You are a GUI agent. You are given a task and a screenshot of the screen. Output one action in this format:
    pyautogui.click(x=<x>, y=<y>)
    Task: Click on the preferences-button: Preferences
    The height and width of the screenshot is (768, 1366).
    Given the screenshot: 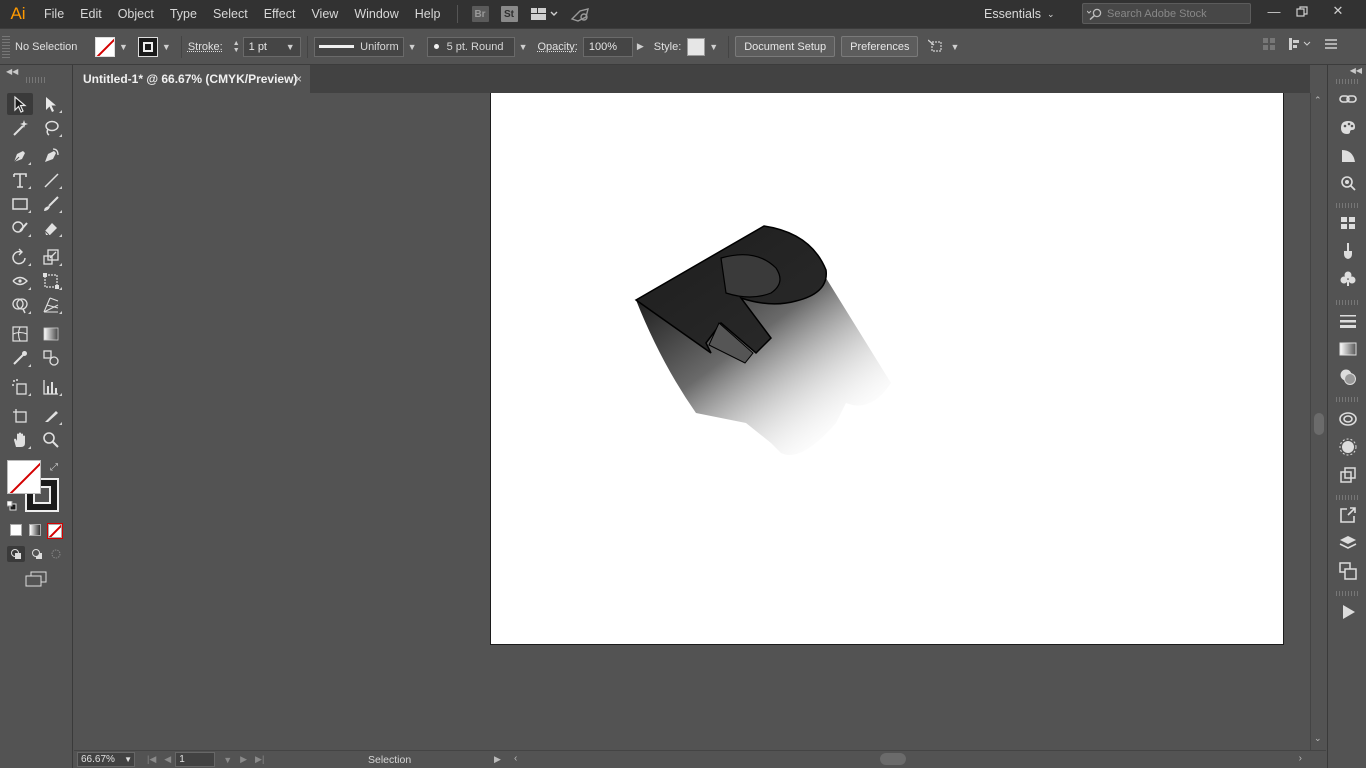 What is the action you would take?
    pyautogui.click(x=880, y=46)
    